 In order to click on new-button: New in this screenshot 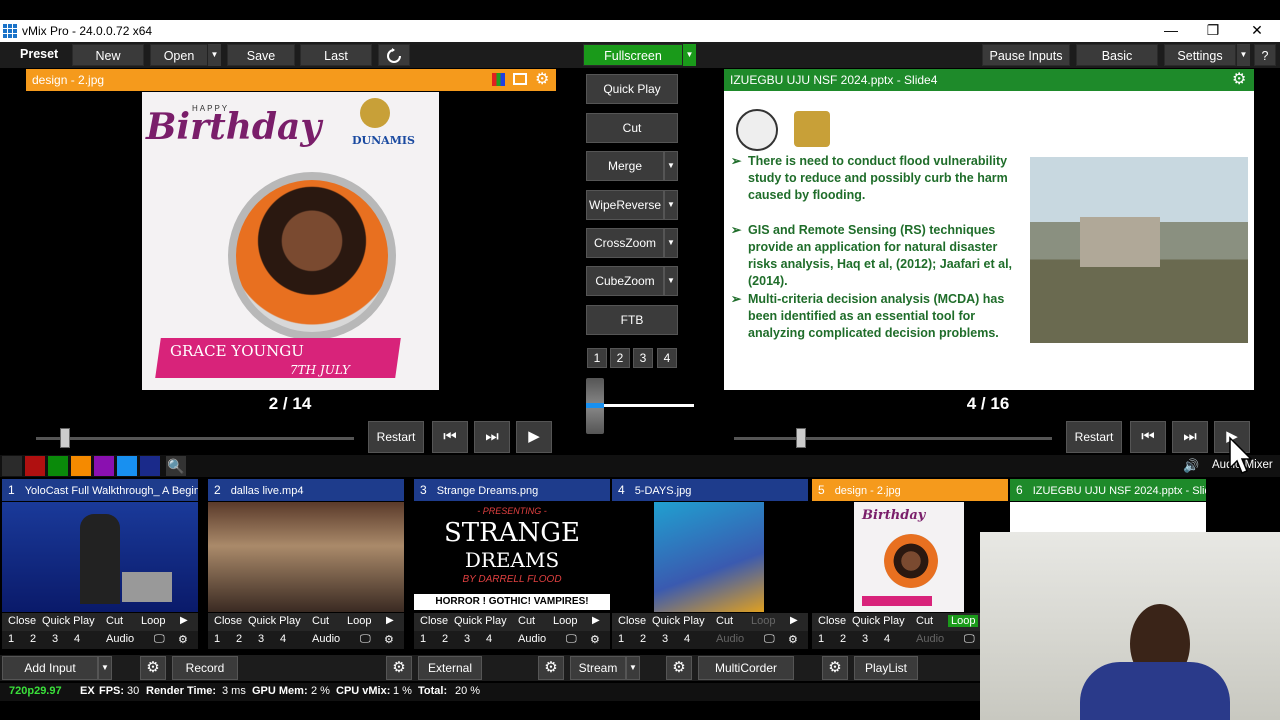, I will do `click(108, 55)`.